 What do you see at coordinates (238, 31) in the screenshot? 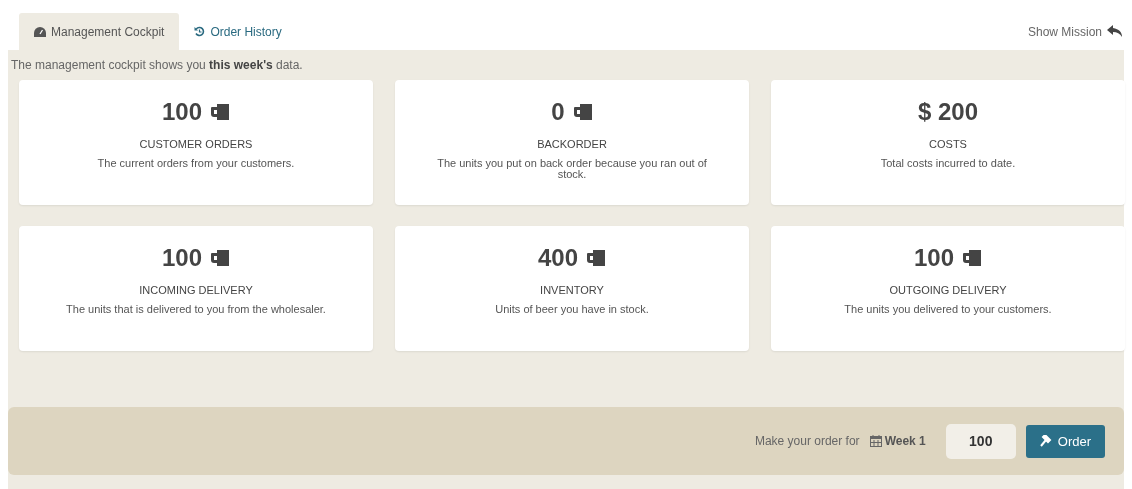
I see `tab: Order History` at bounding box center [238, 31].